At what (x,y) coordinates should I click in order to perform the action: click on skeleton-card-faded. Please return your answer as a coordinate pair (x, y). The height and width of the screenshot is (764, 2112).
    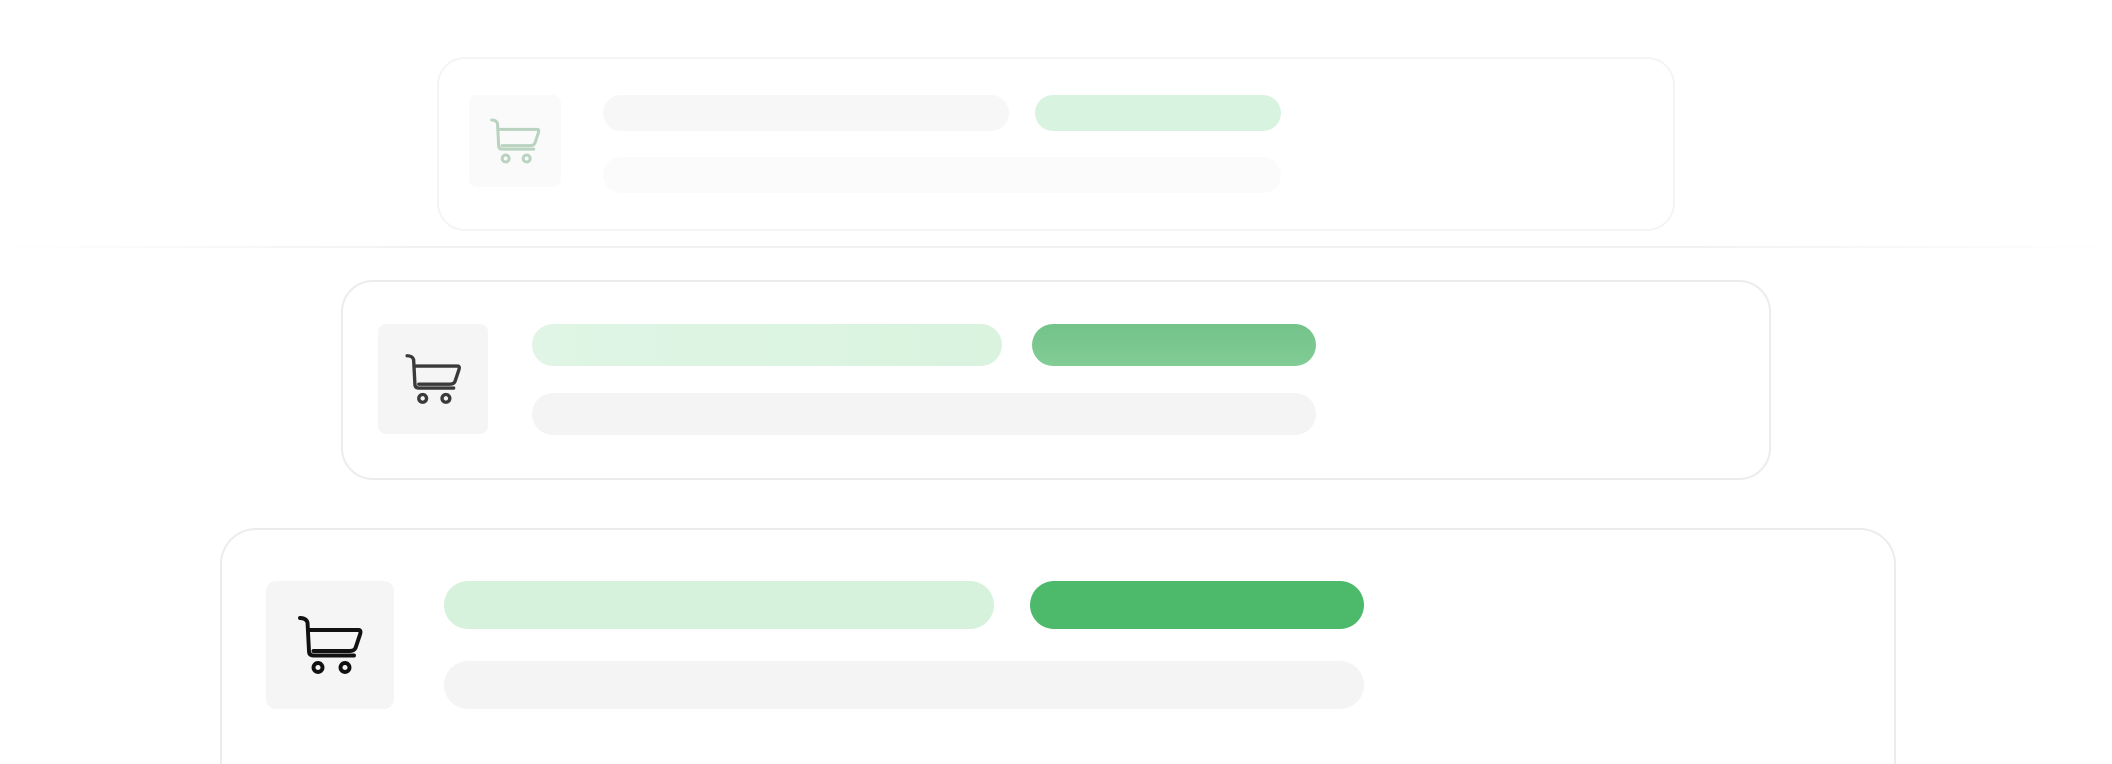
    Looking at the image, I should click on (1056, 144).